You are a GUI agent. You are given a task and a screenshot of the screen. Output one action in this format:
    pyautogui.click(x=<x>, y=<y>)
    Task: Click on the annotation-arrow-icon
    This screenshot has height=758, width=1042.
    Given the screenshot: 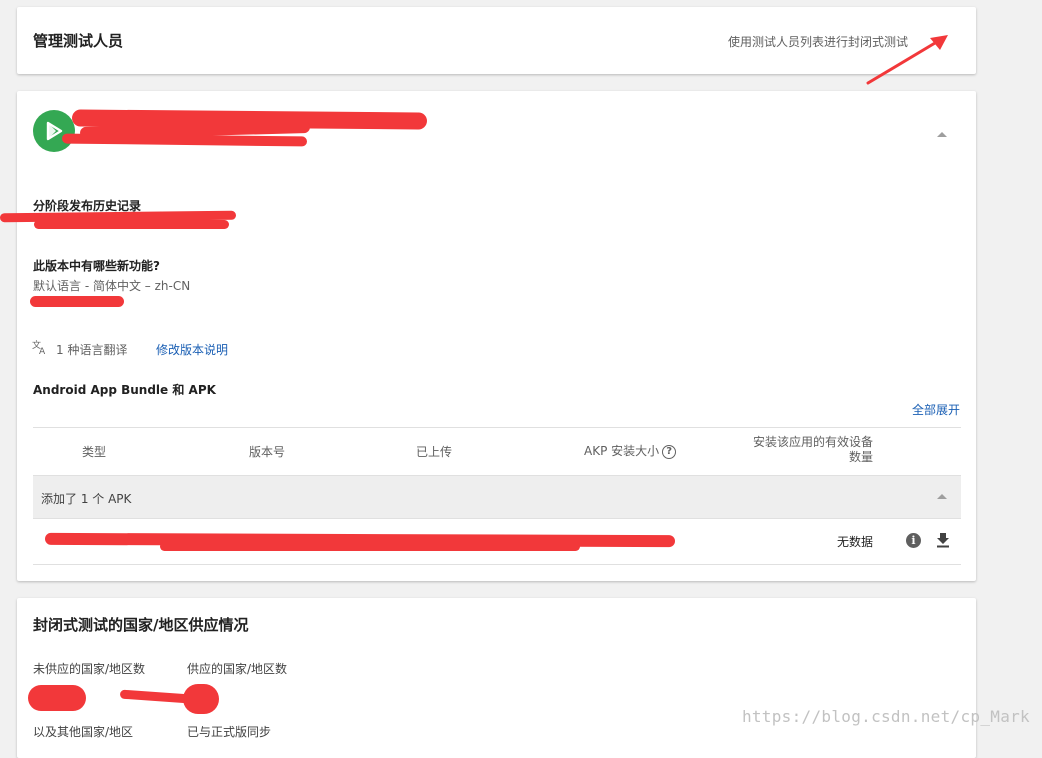 What is the action you would take?
    pyautogui.click(x=907, y=60)
    